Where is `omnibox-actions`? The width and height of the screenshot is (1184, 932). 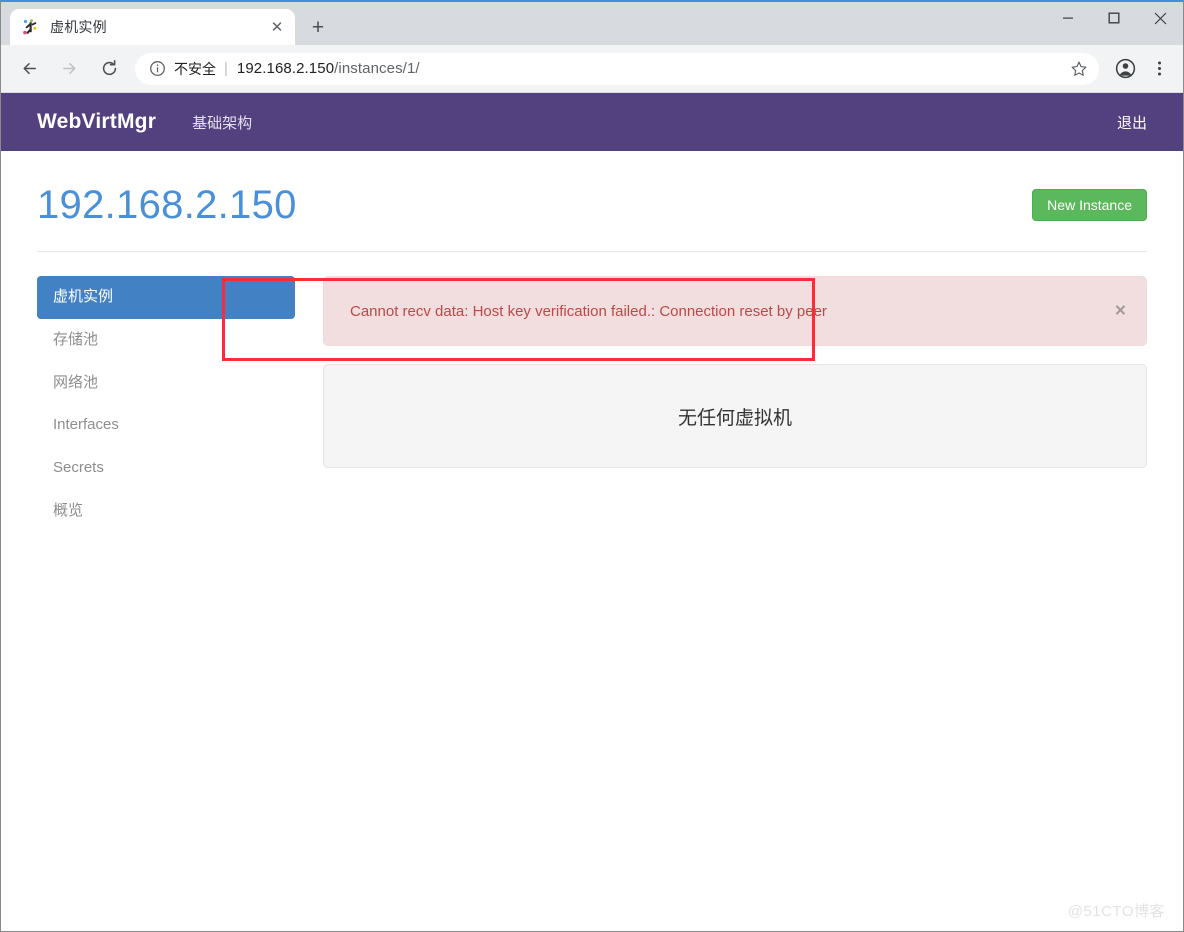
omnibox-actions is located at coordinates (1079, 69).